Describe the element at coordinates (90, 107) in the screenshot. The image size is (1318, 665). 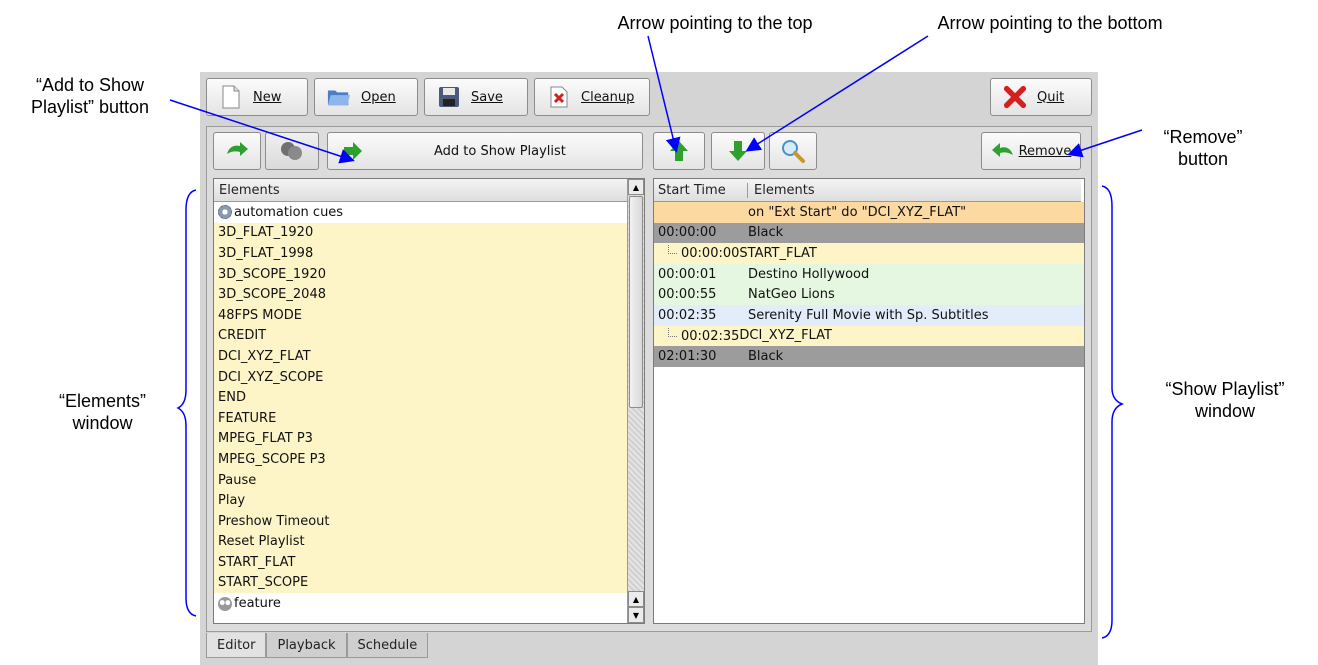
I see `annotation-line: Playlist” button` at that location.